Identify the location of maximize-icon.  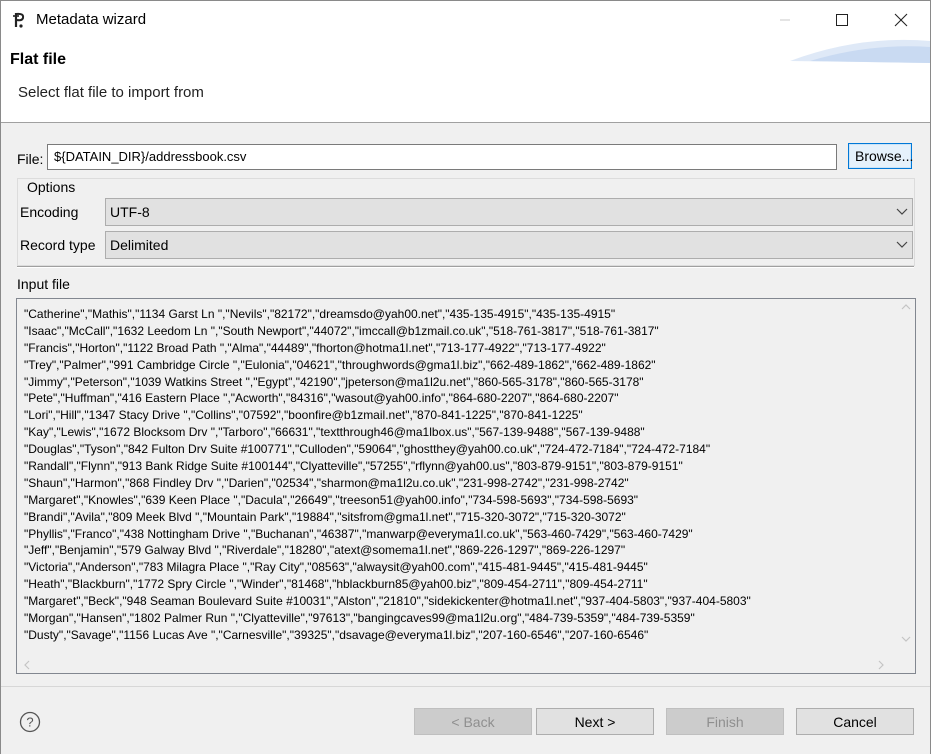
(842, 20).